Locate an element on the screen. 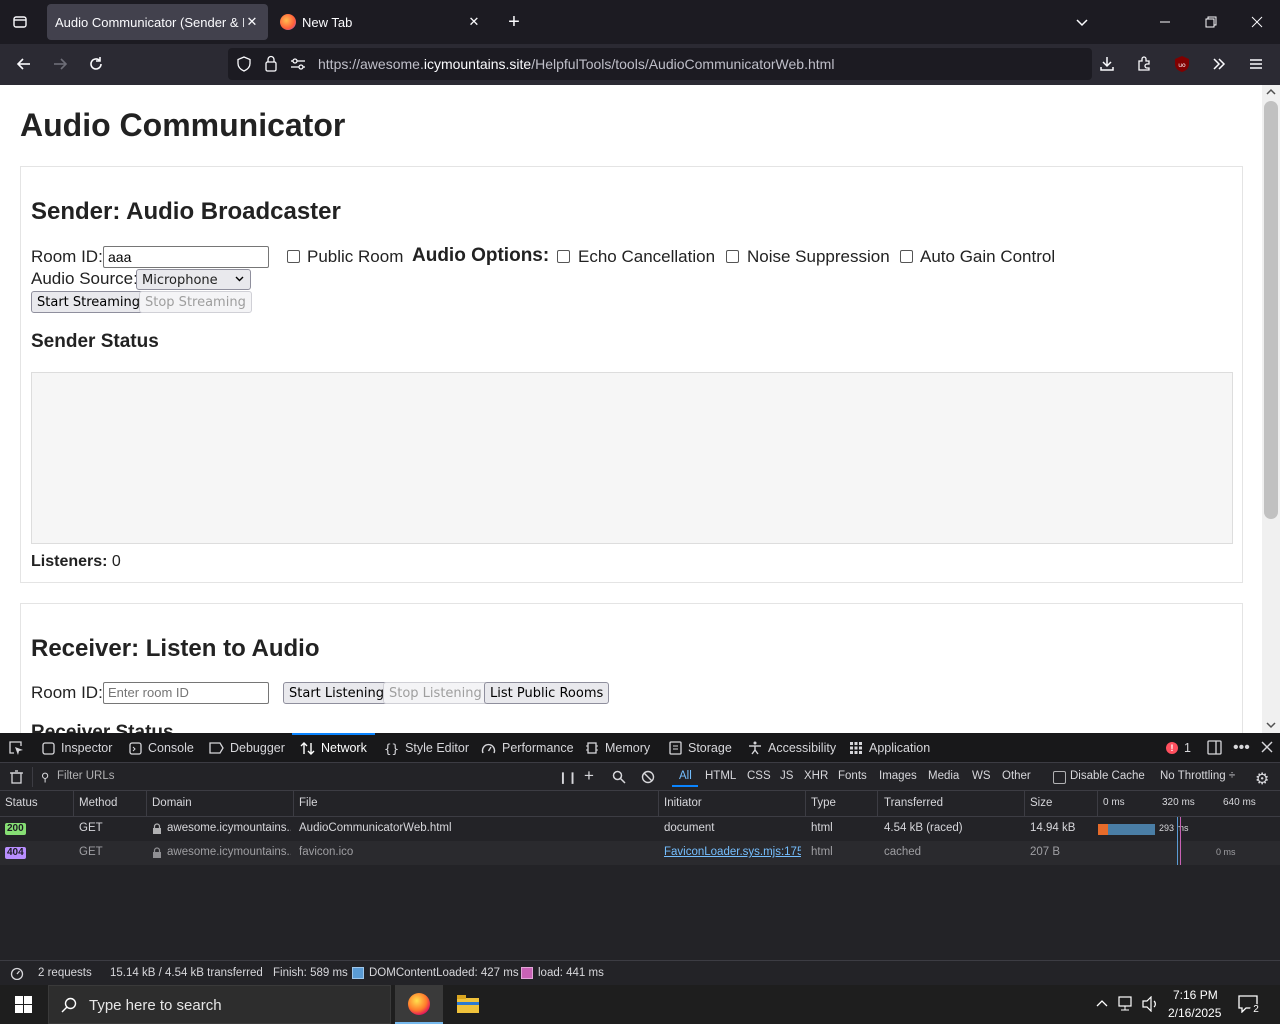 The width and height of the screenshot is (1280, 1024). close-window-icon is located at coordinates (1257, 22).